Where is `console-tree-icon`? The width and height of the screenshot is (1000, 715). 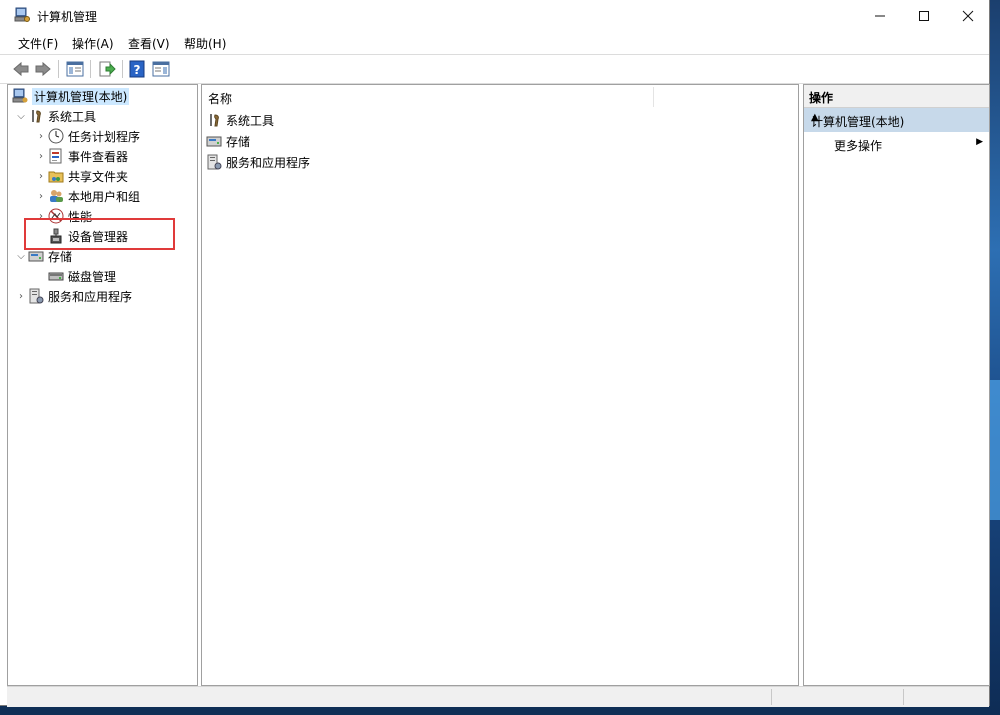
console-tree-icon is located at coordinates (75, 69).